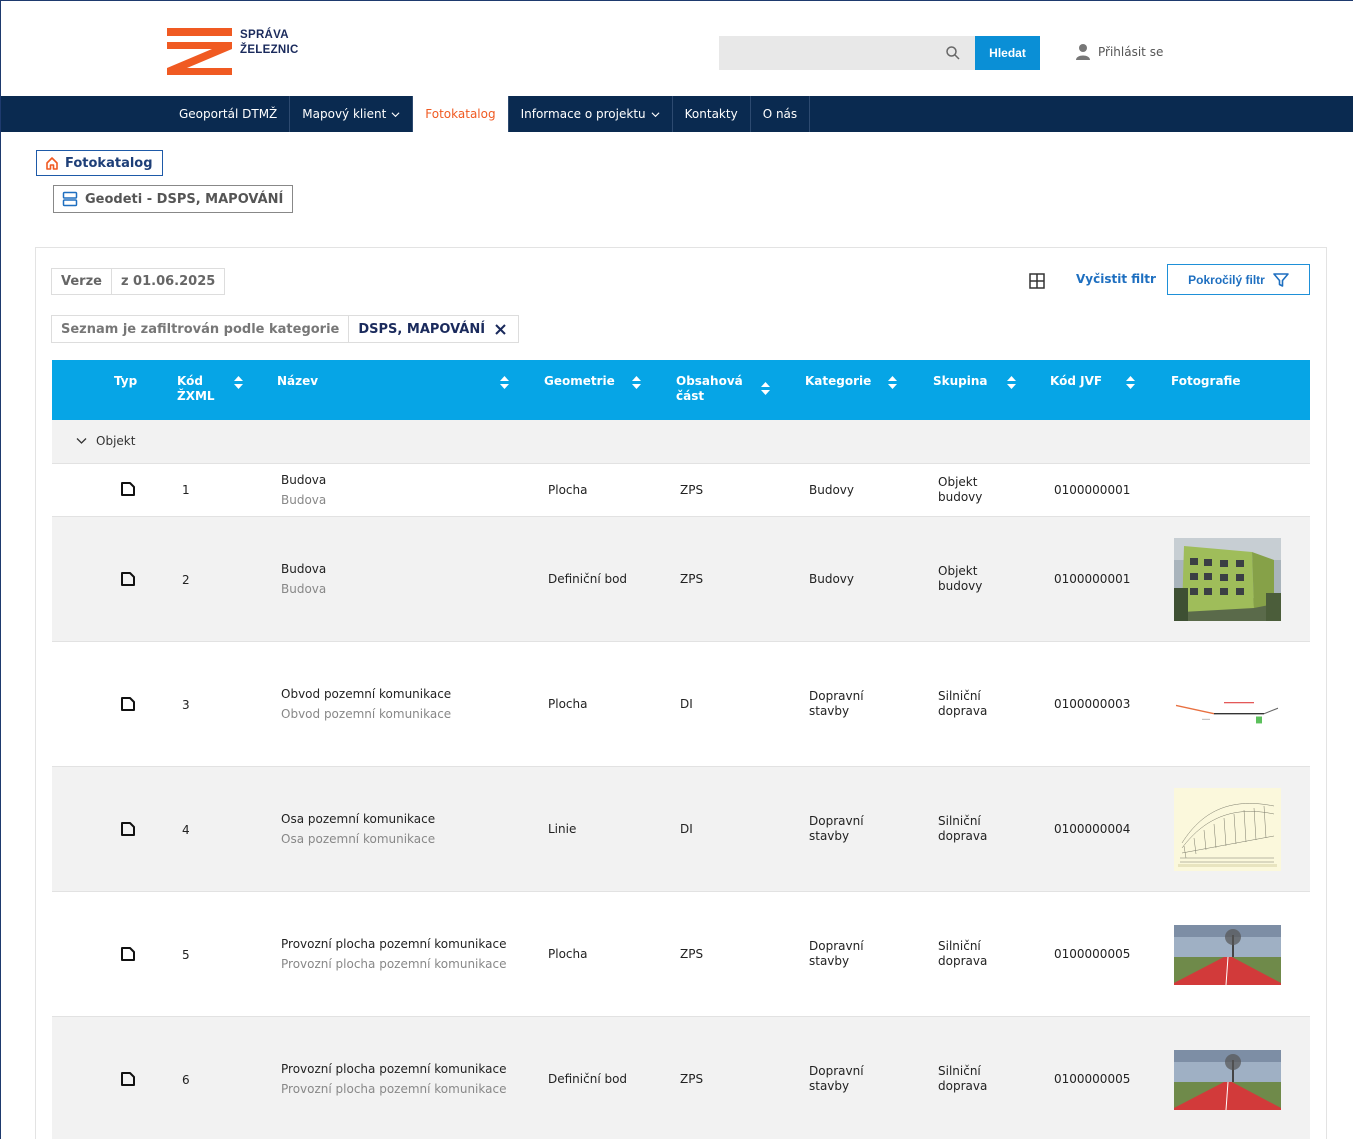 This screenshot has height=1139, width=1353. What do you see at coordinates (303, 579) in the screenshot?
I see `cell-nazev: Budova Budova` at bounding box center [303, 579].